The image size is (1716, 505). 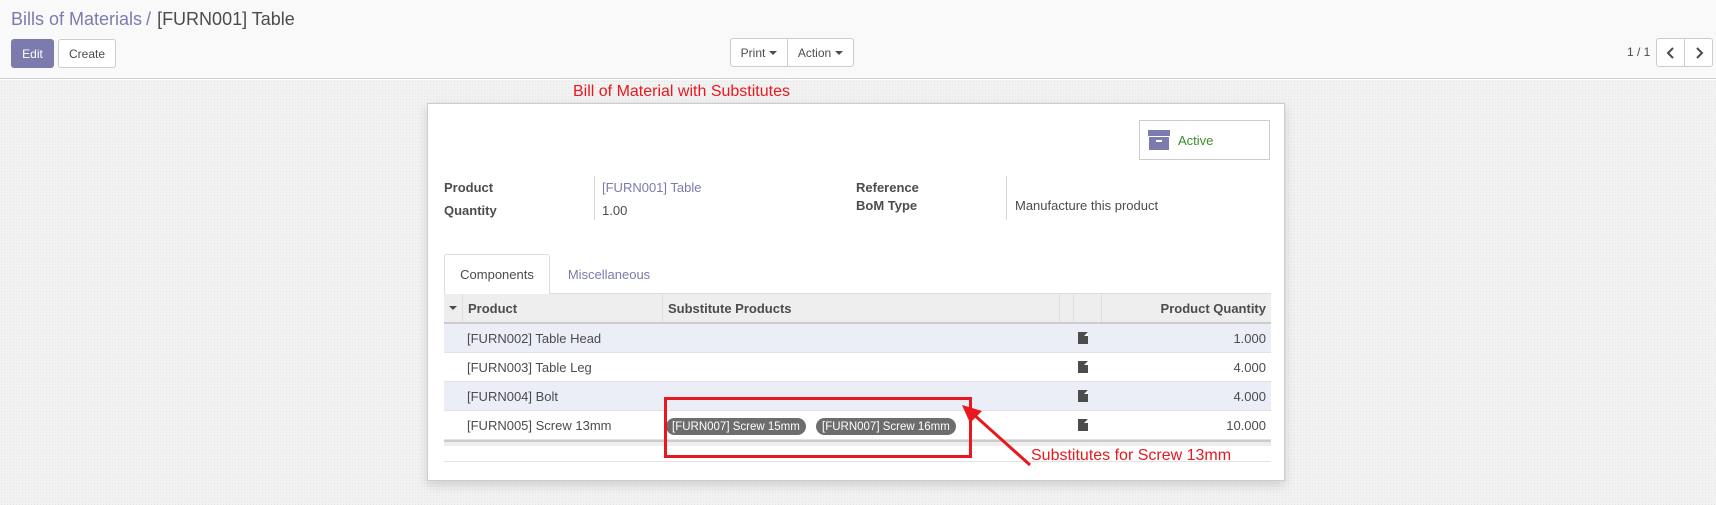 What do you see at coordinates (614, 210) in the screenshot?
I see `quantity-field: 1.00` at bounding box center [614, 210].